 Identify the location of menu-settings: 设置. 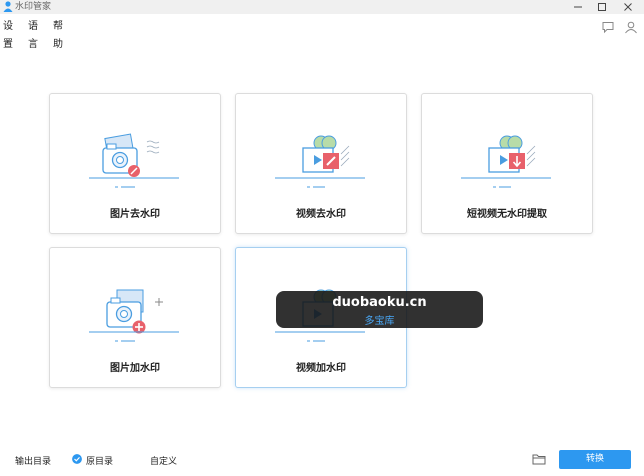
(8, 36).